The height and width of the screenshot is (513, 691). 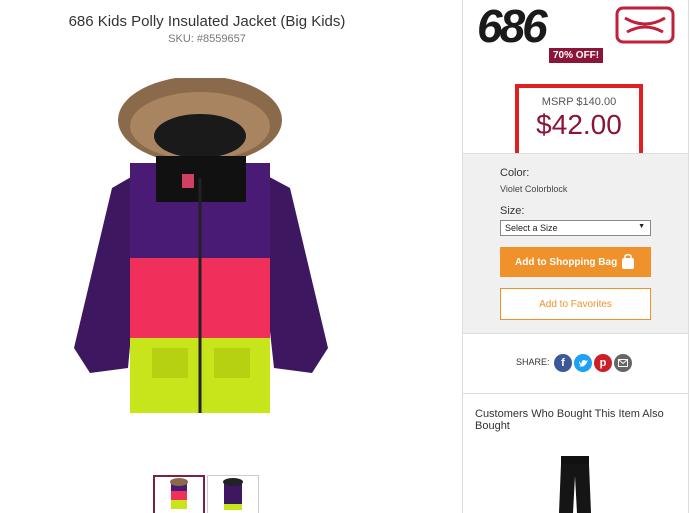 What do you see at coordinates (179, 494) in the screenshot?
I see `thumbnail-front` at bounding box center [179, 494].